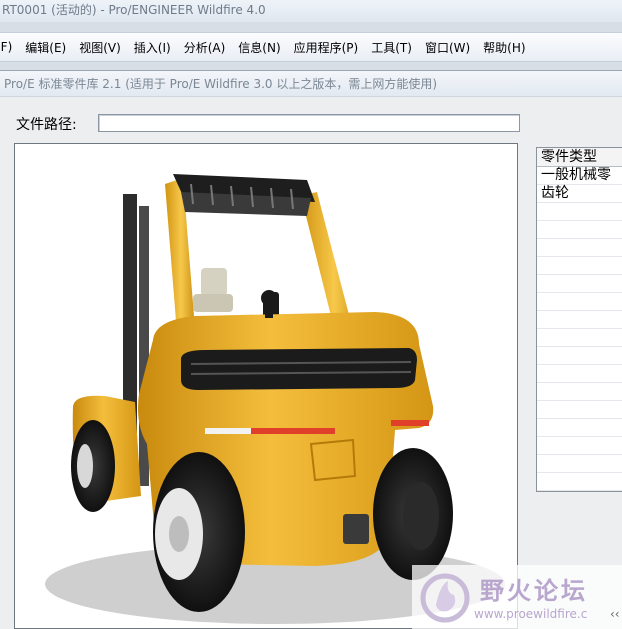  What do you see at coordinates (46, 125) in the screenshot?
I see `file-path-label: 文件路径:` at bounding box center [46, 125].